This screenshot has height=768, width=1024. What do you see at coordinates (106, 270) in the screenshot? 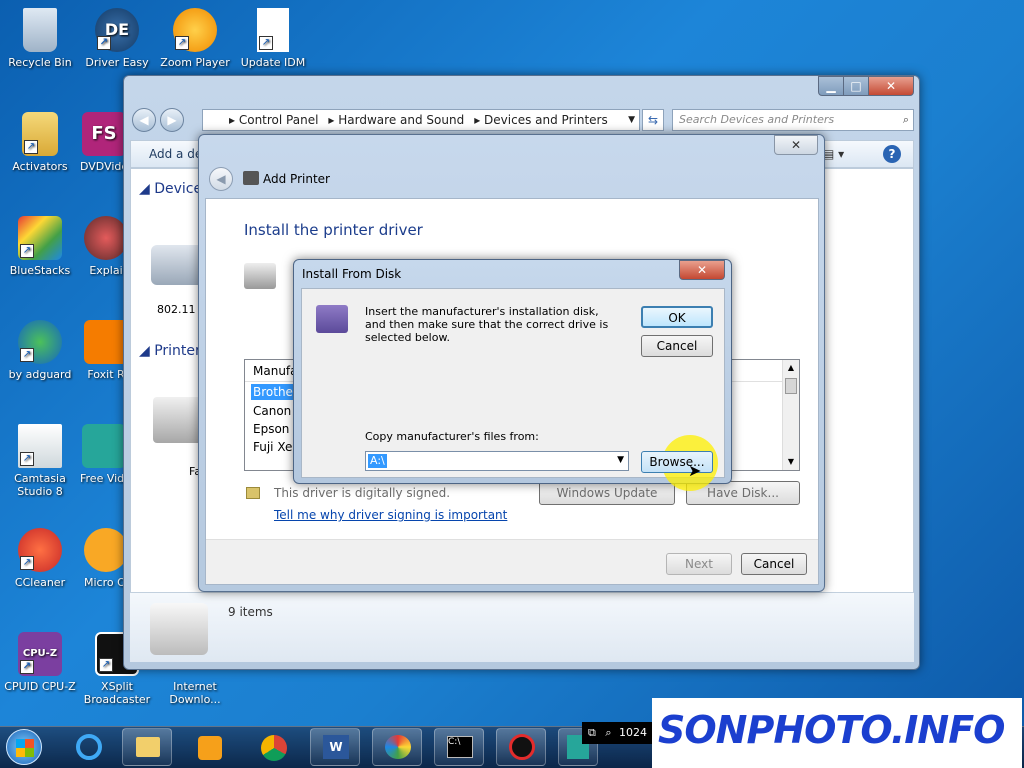
I see `desktop-icon-label: Explai` at bounding box center [106, 270].